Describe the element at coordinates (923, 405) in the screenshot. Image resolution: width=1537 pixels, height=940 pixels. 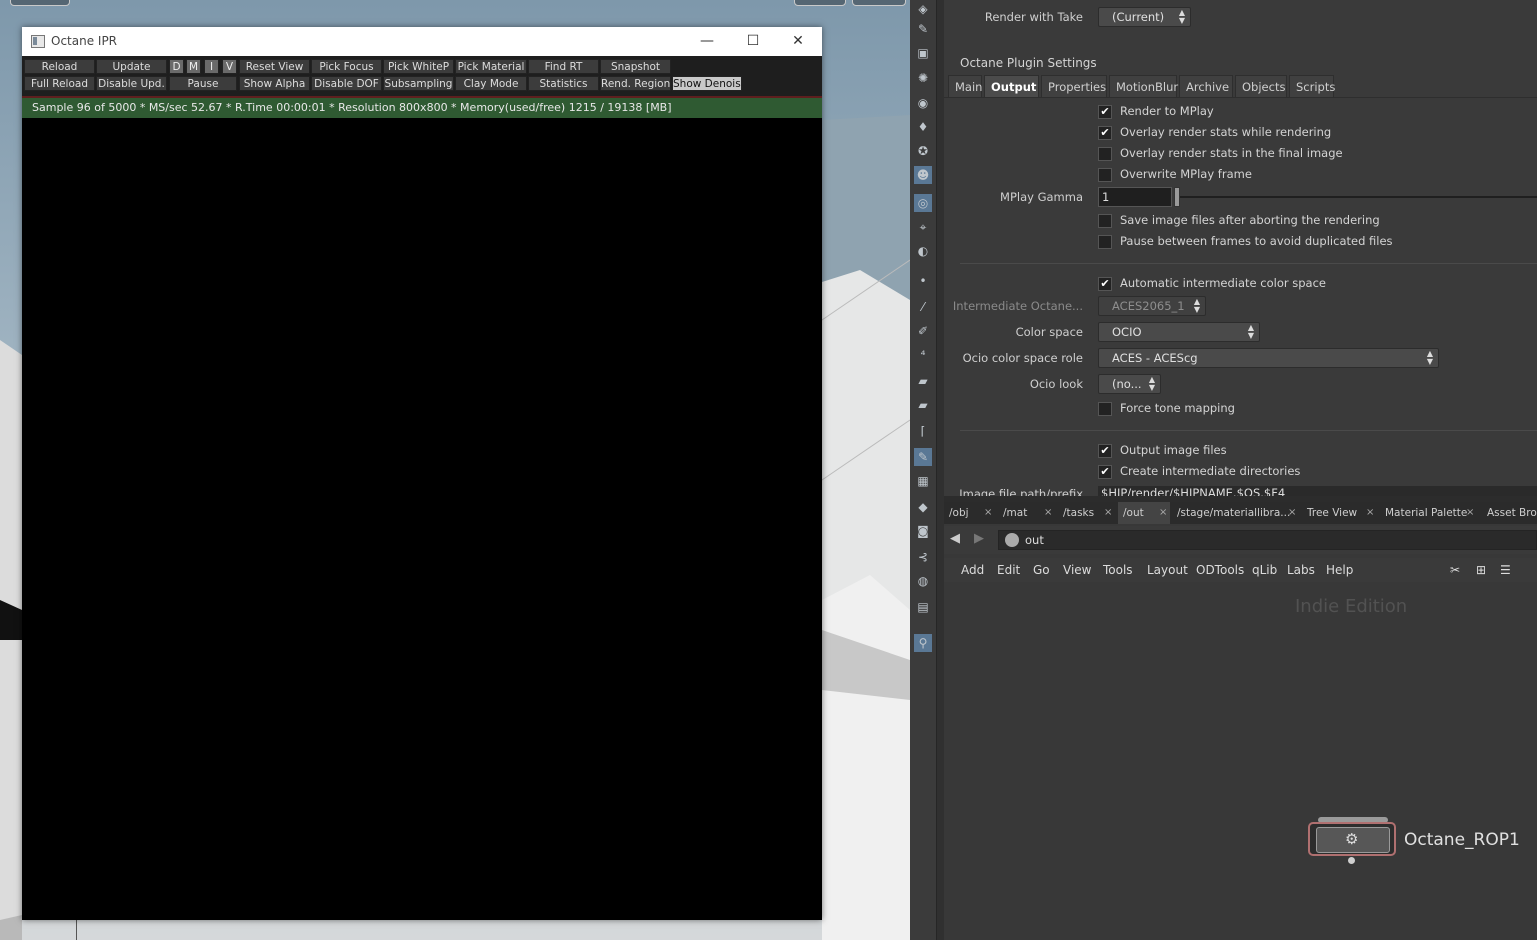
I see `paint-number-icon: ▰` at that location.